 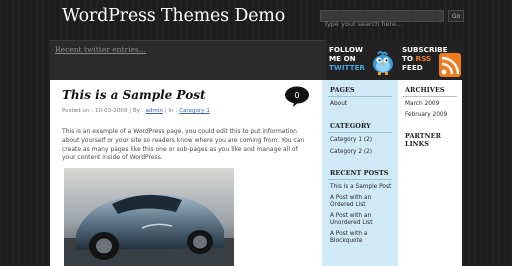 I want to click on follow-line-3: TWITTER, so click(x=347, y=67).